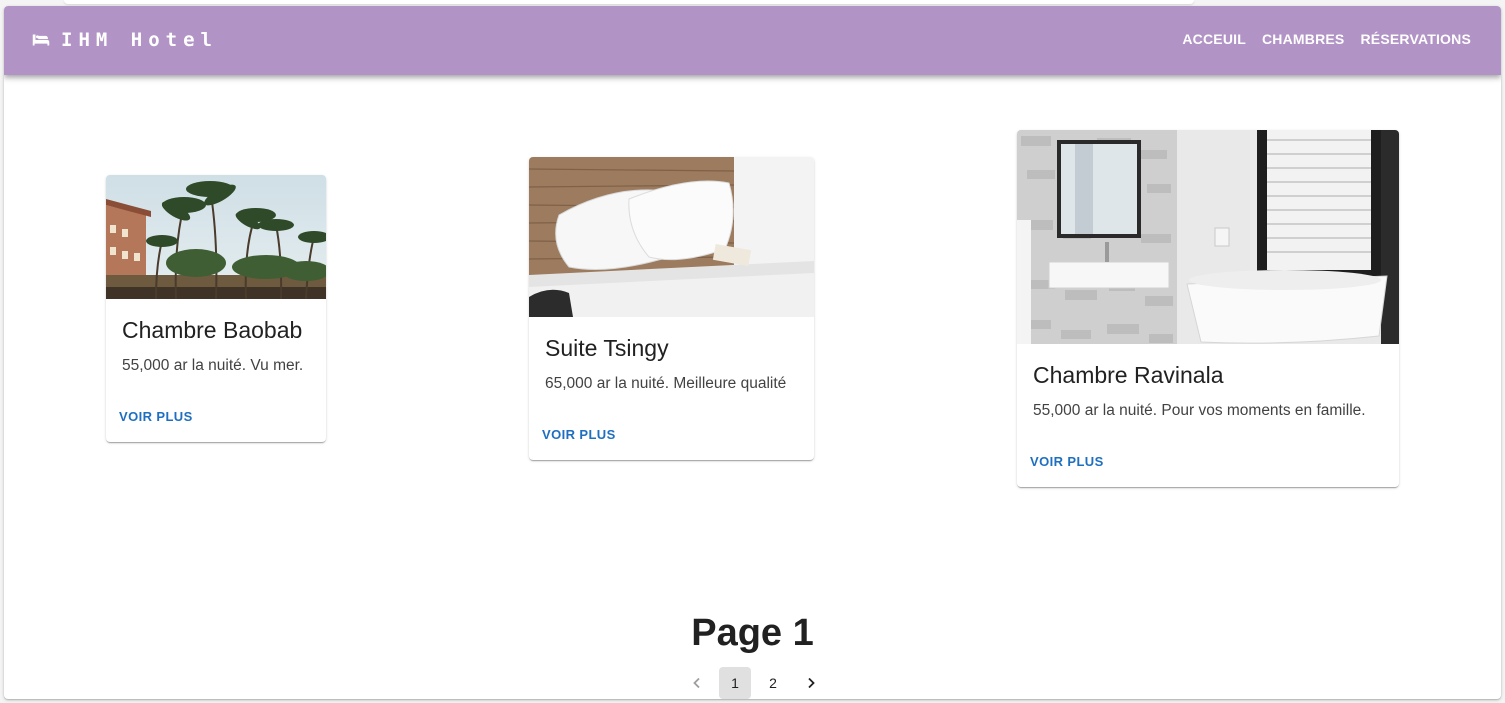  What do you see at coordinates (671, 237) in the screenshot?
I see `room-image-bed` at bounding box center [671, 237].